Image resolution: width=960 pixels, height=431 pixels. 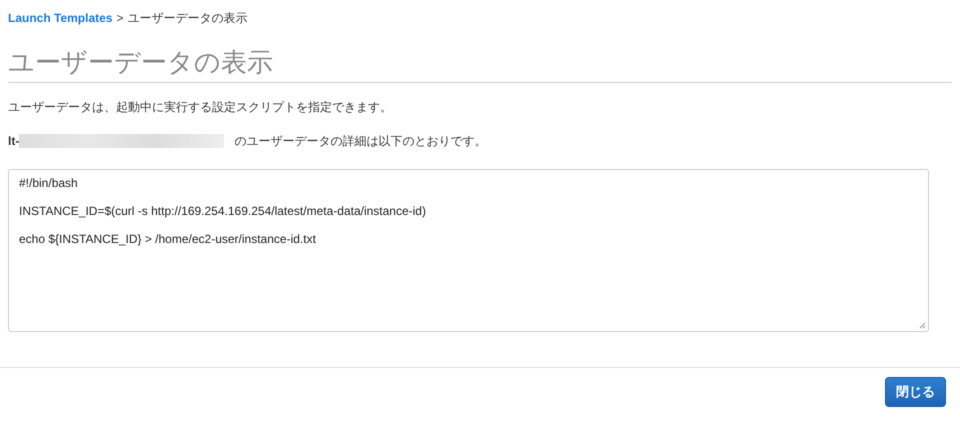 I want to click on page-heading: ユーザーデータの表示, so click(x=140, y=62).